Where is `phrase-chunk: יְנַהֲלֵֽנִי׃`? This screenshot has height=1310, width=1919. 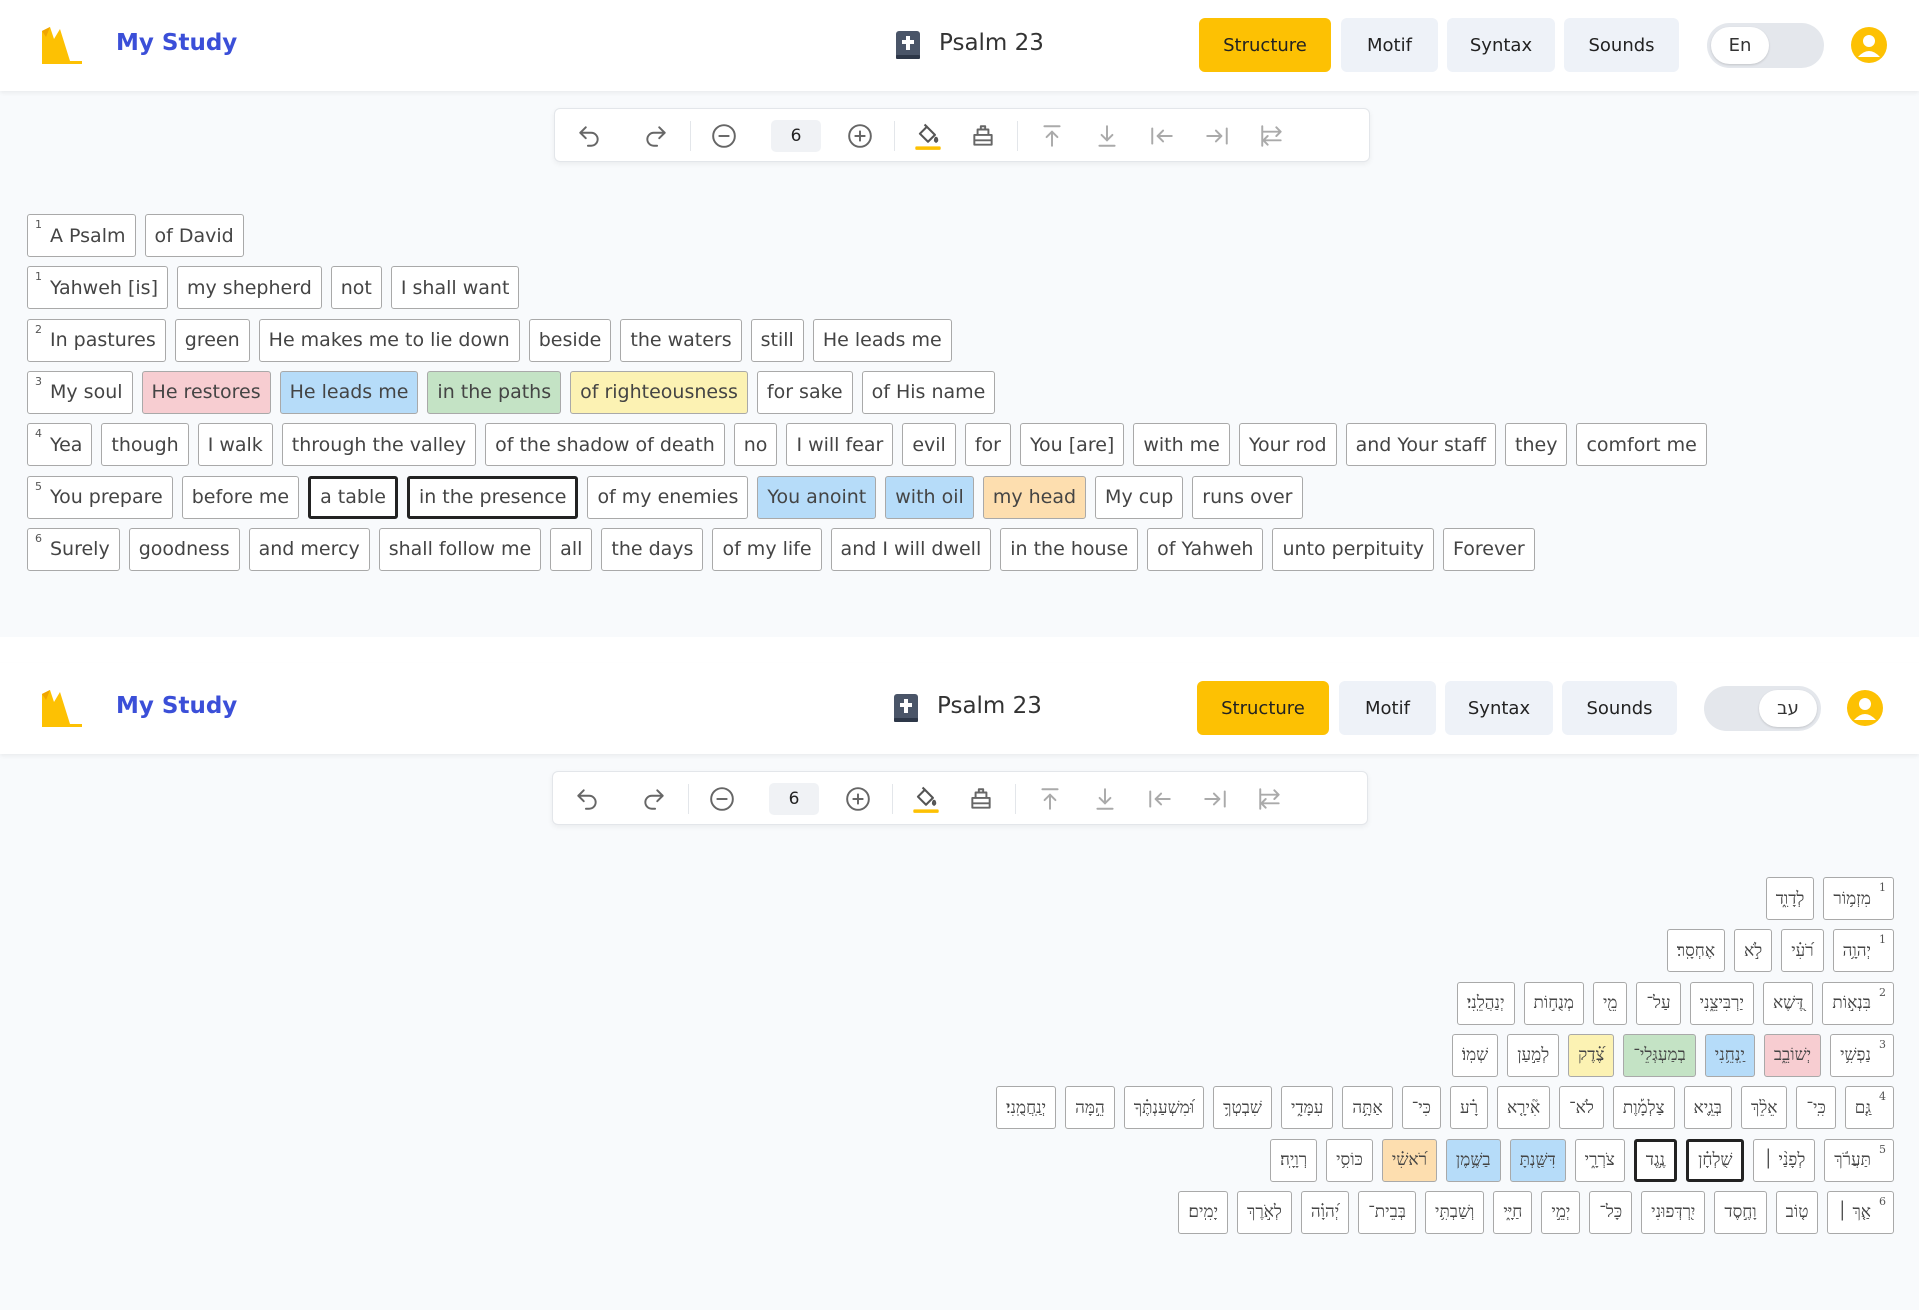
phrase-chunk: יְנַהֲלֵֽנִי׃ is located at coordinates (1485, 1003).